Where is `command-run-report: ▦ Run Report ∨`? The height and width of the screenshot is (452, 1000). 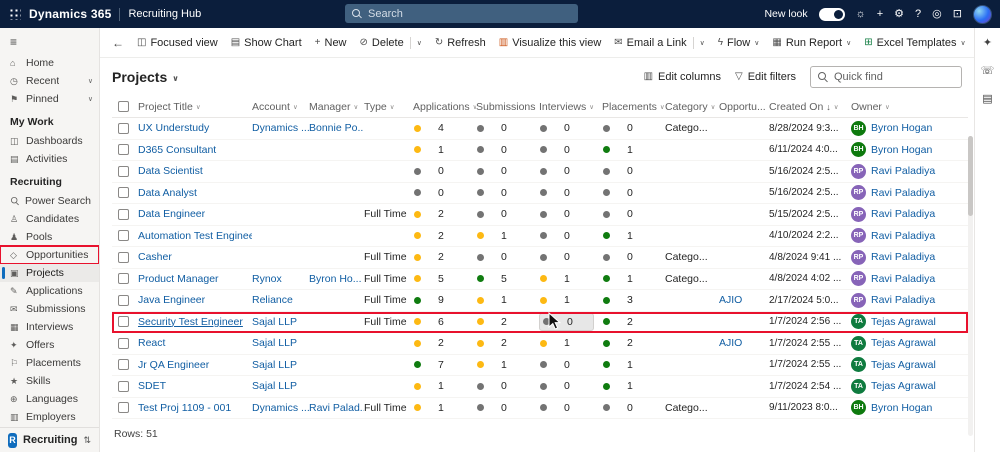
command-run-report: ▦ Run Report ∨ is located at coordinates (811, 43).